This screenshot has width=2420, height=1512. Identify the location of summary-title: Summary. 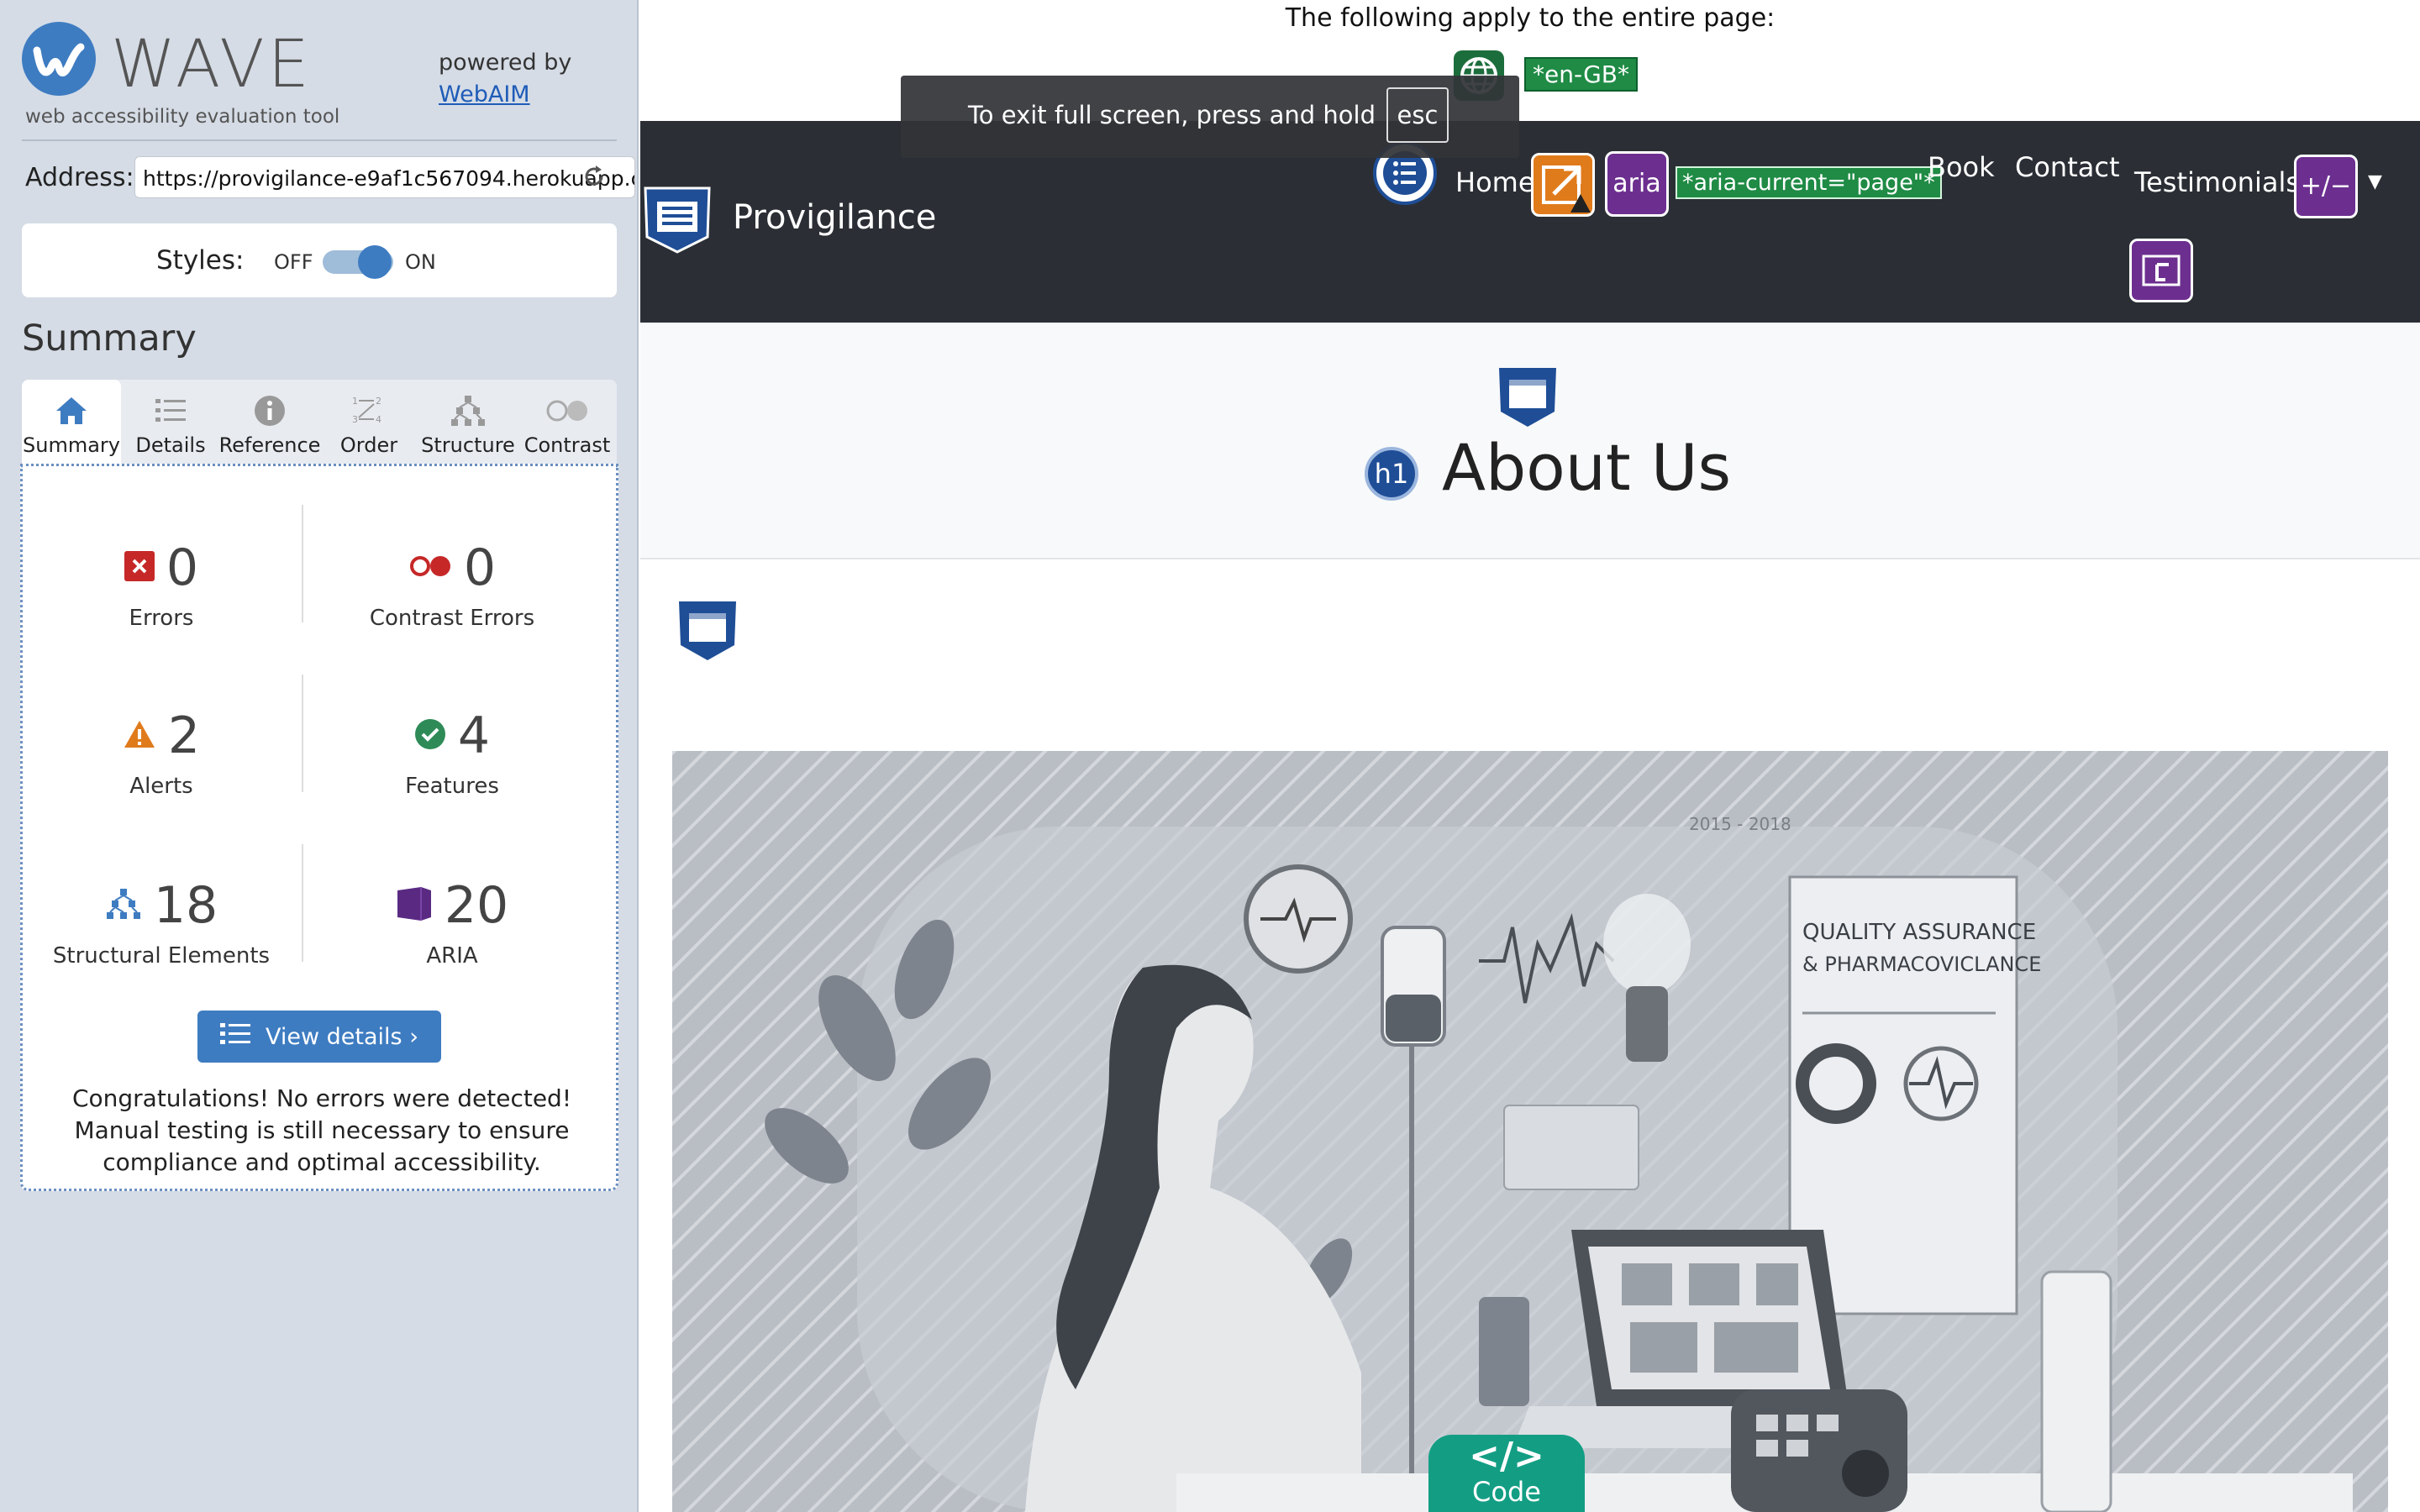
(109, 339).